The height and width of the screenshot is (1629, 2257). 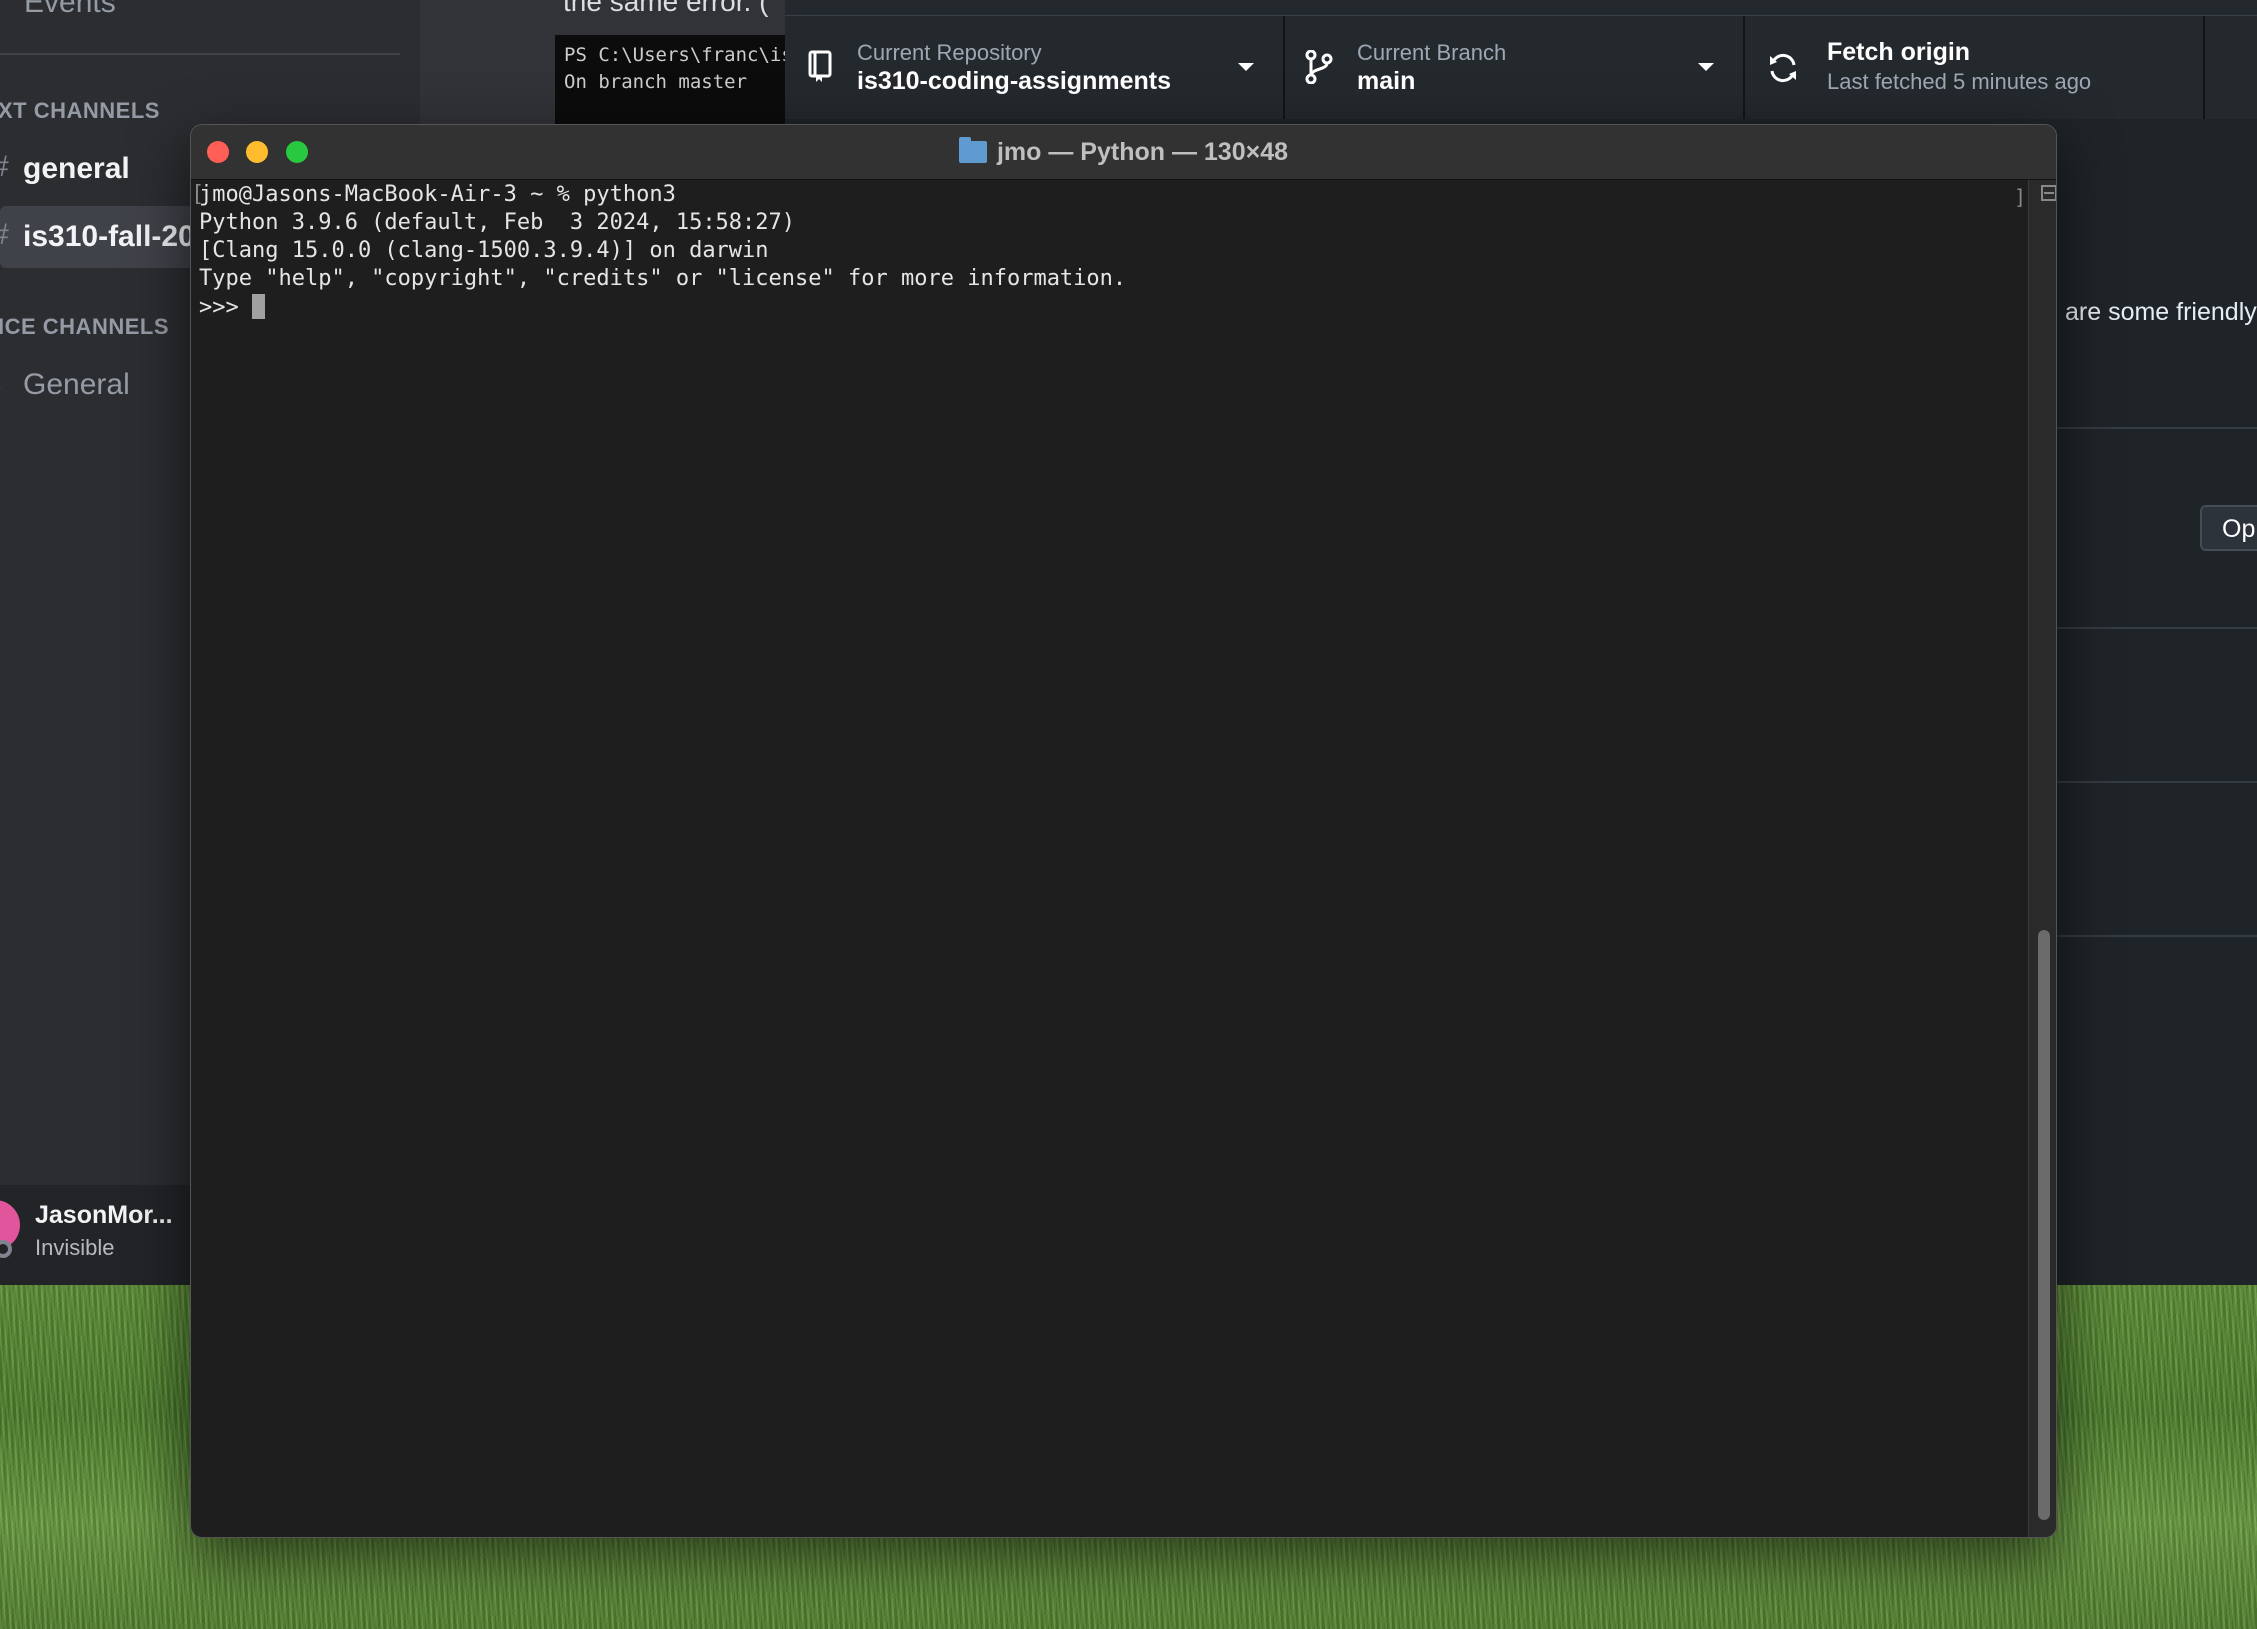 What do you see at coordinates (949, 52) in the screenshot?
I see `repository-label: Current Repository` at bounding box center [949, 52].